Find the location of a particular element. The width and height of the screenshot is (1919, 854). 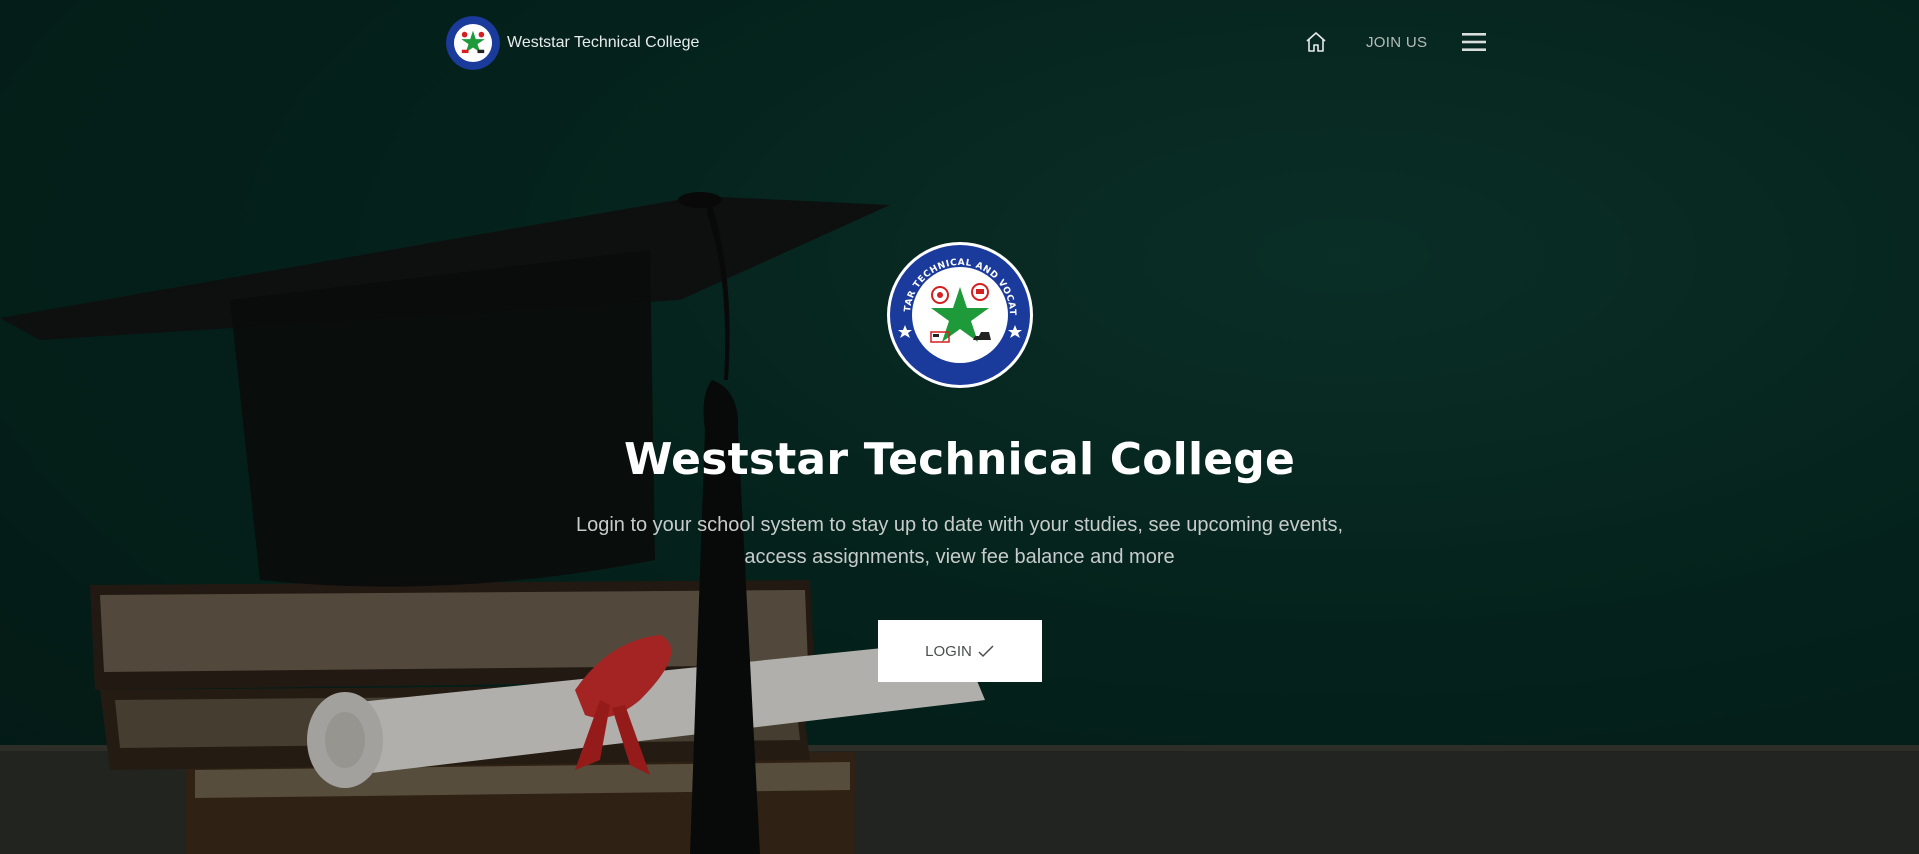

hamburger-menu-icon is located at coordinates (1474, 42).